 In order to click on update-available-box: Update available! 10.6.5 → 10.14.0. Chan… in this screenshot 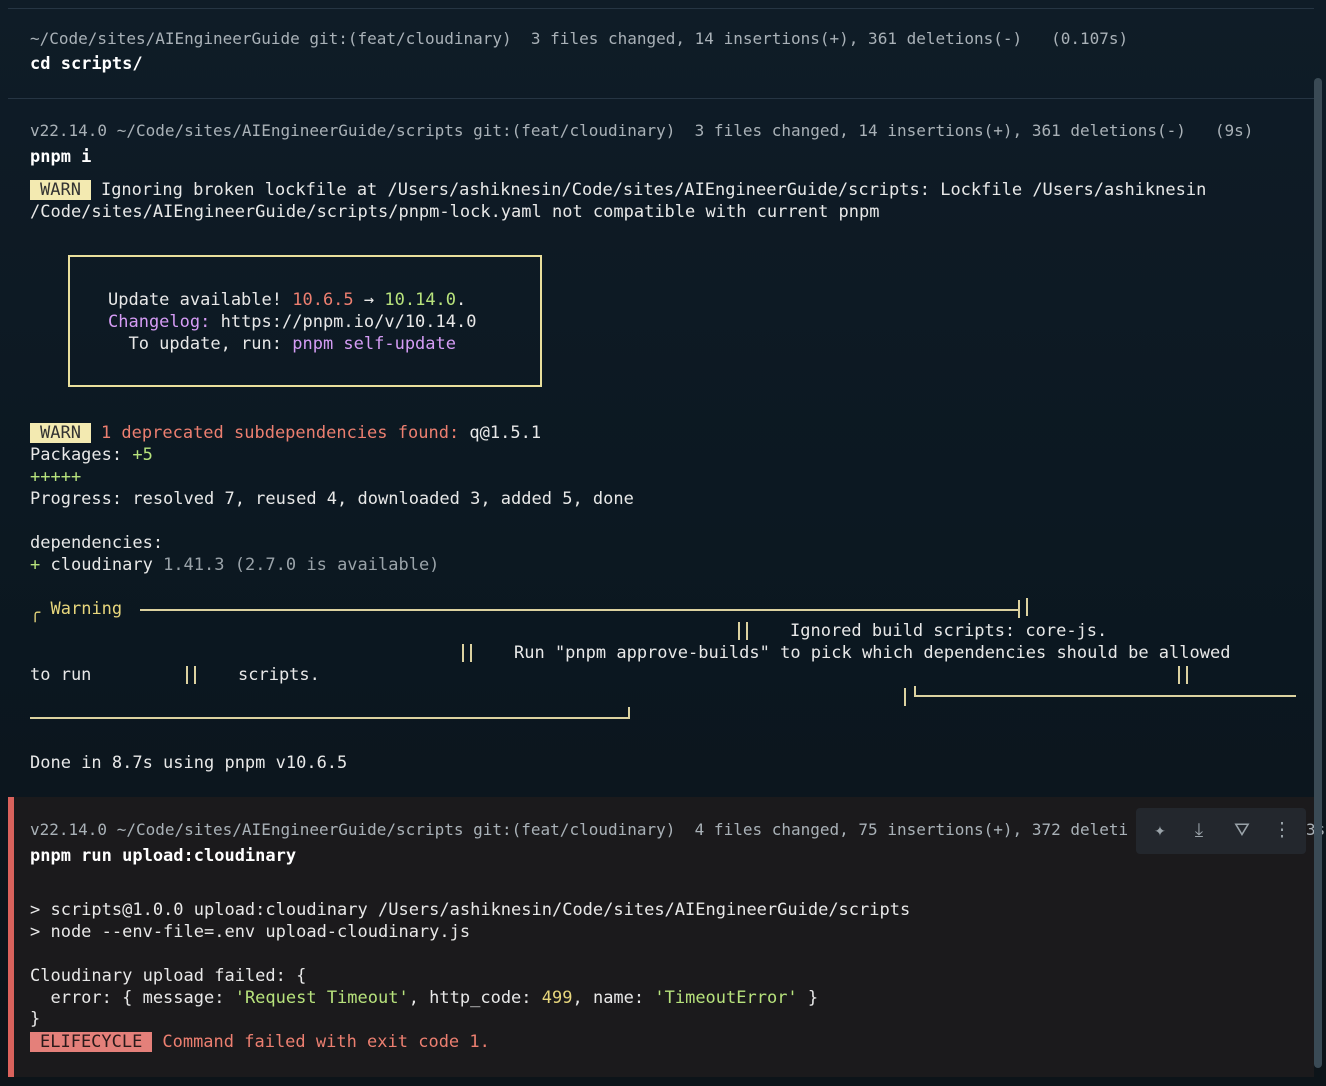, I will do `click(305, 321)`.